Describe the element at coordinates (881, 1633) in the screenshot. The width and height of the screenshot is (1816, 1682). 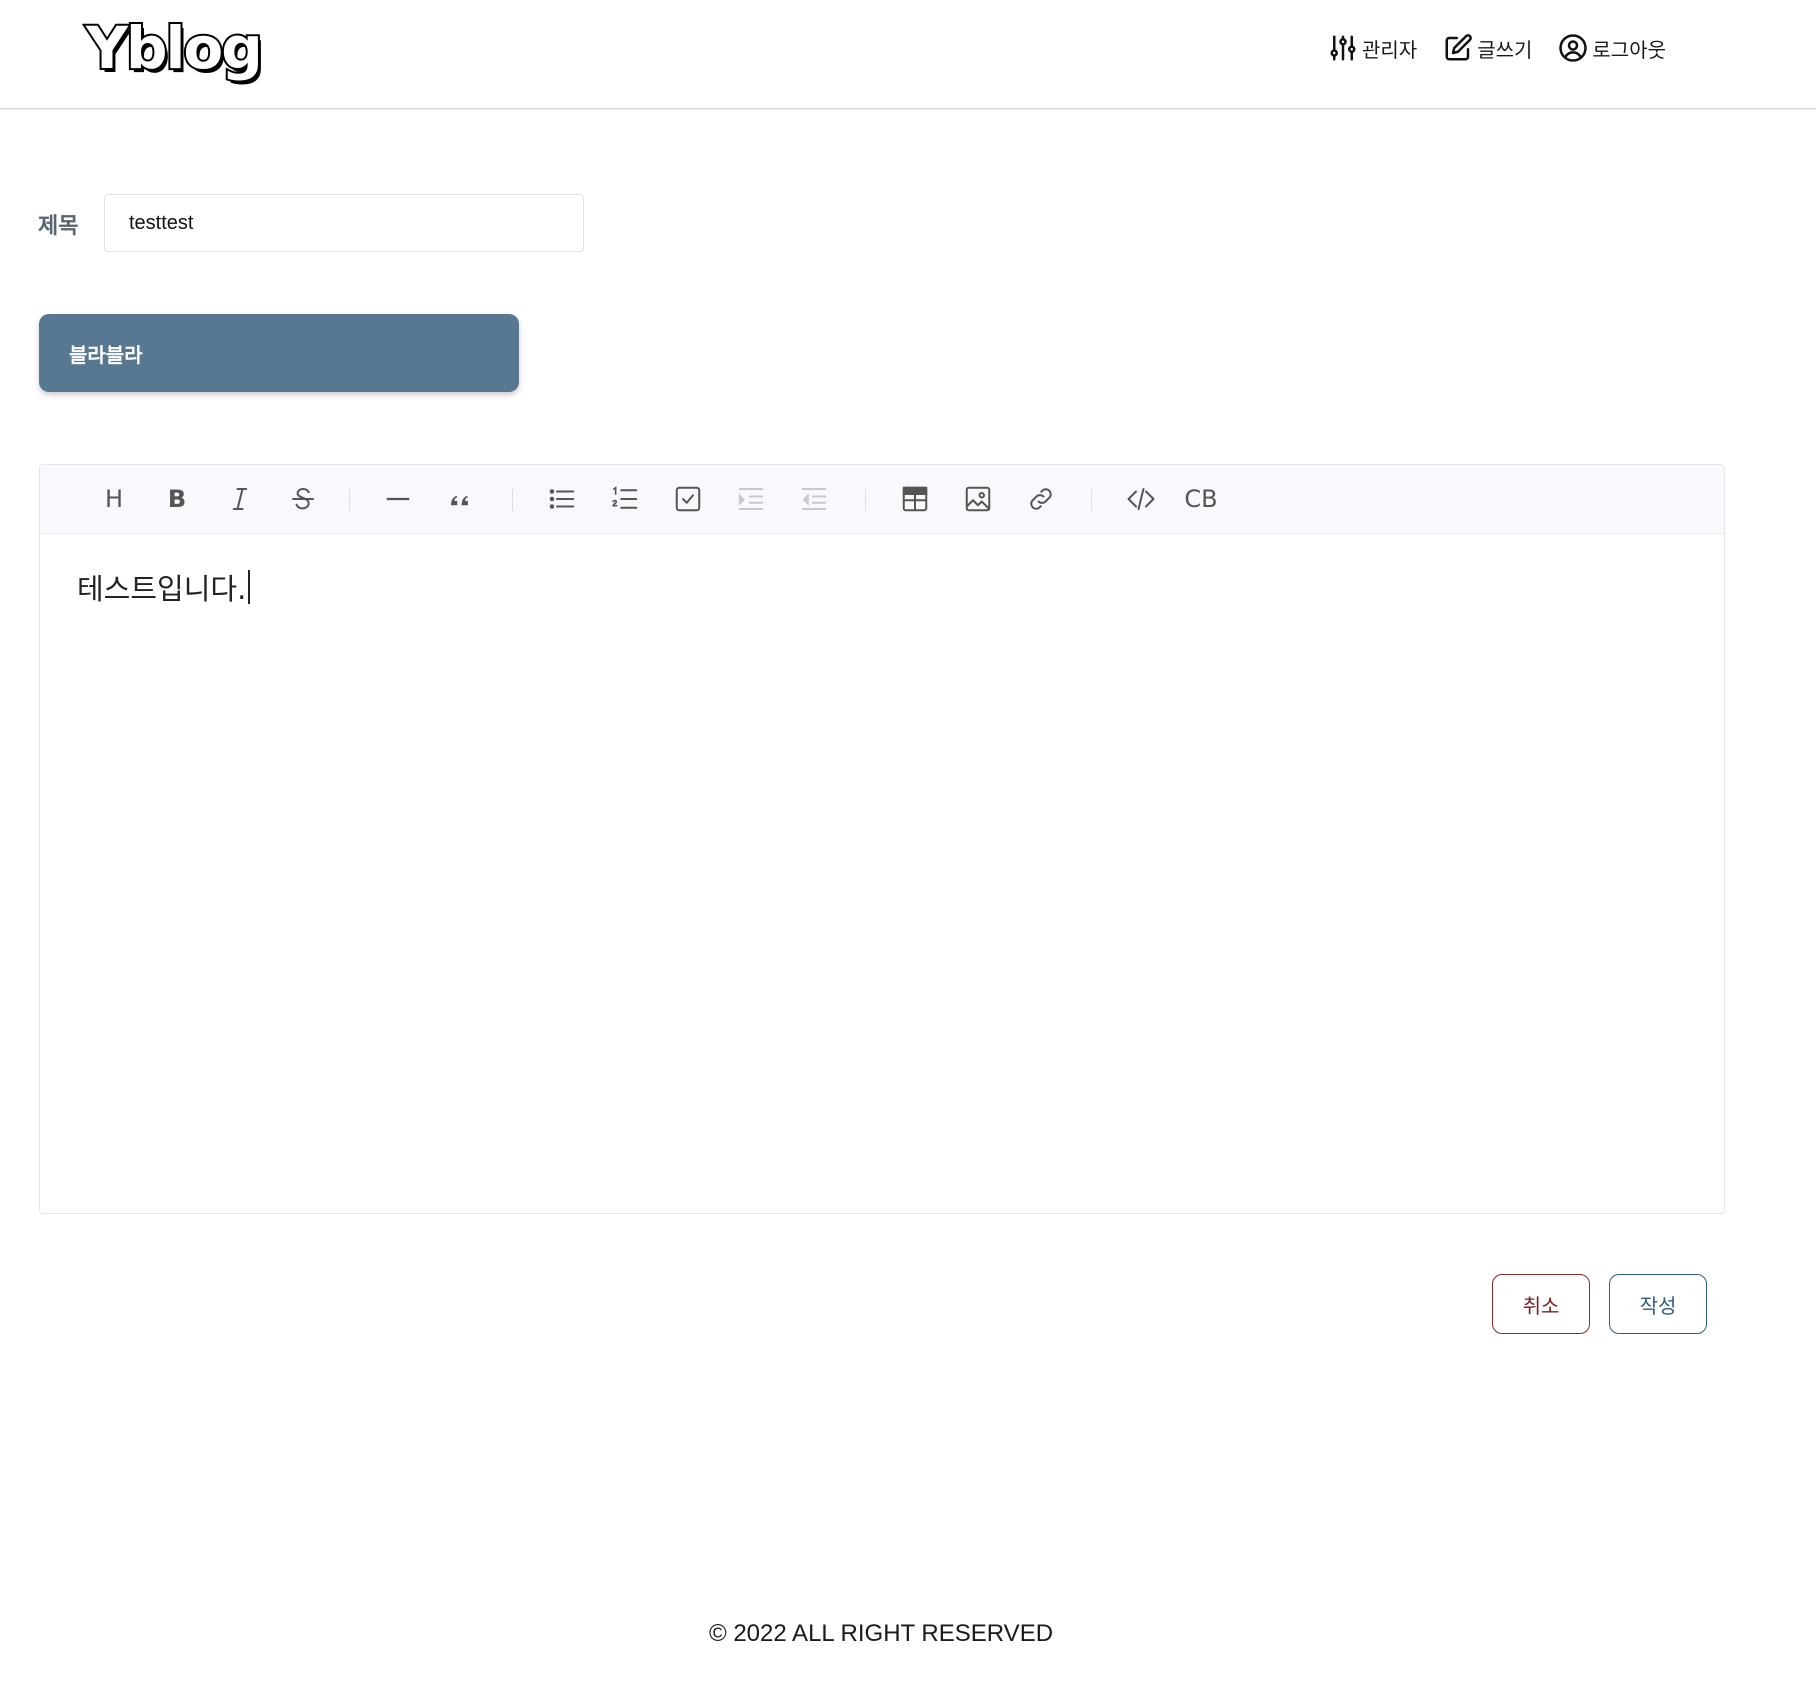
I see `site-footer: © 2022 ALL RIGHT RESERVED` at that location.